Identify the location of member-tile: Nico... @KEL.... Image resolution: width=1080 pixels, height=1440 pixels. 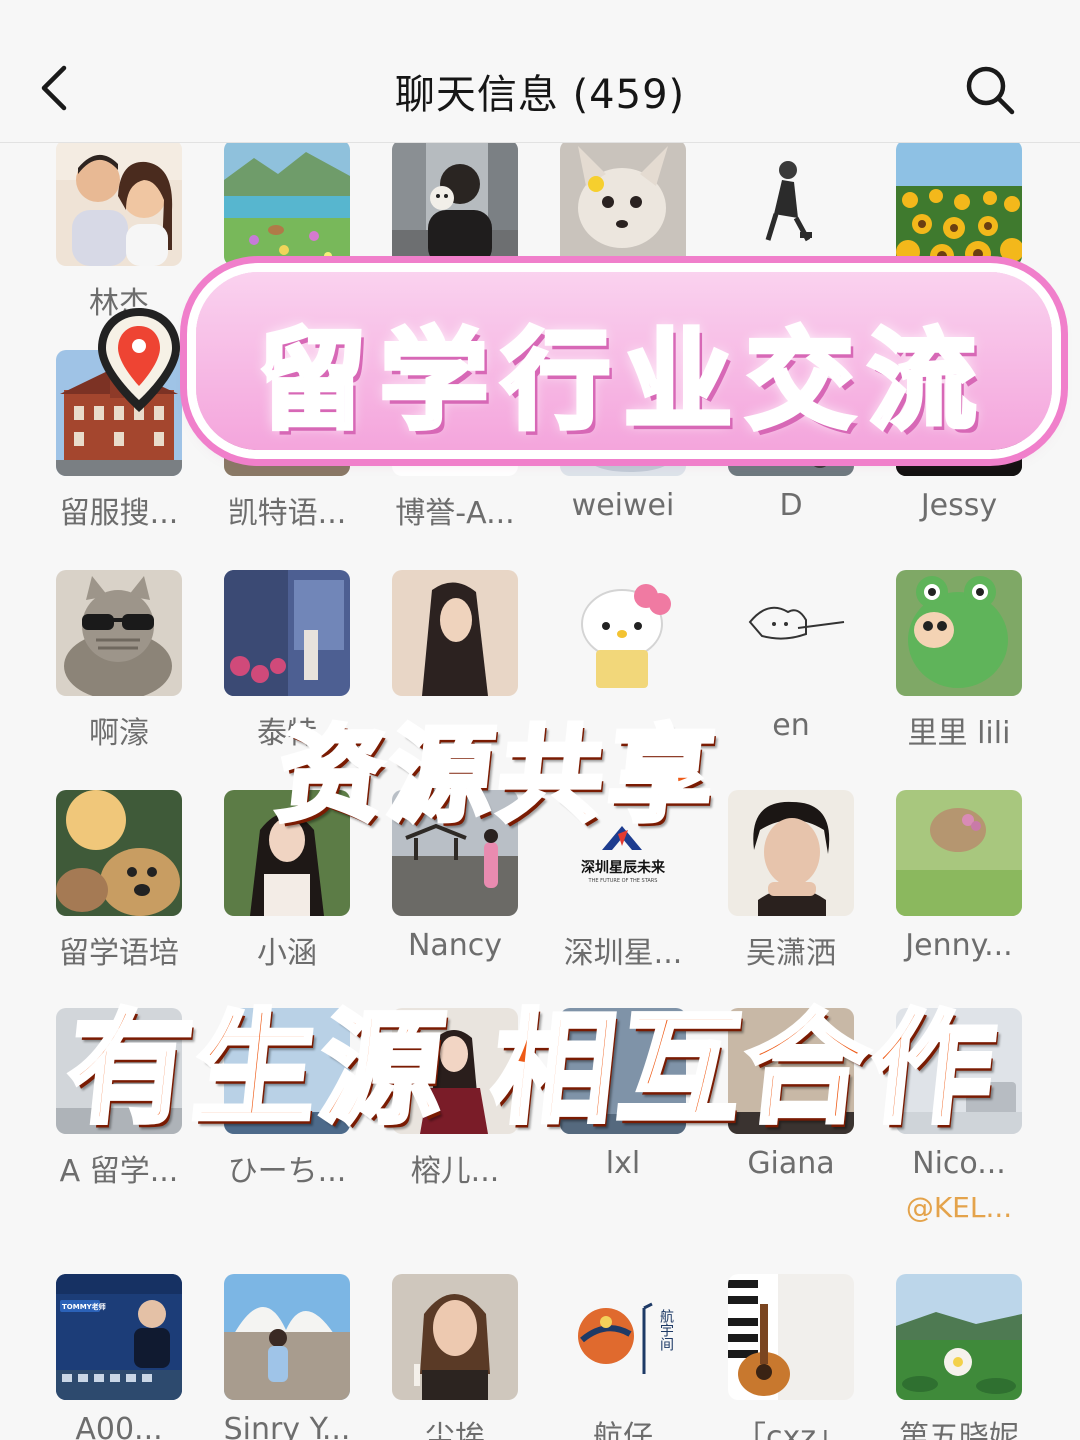
(959, 1116).